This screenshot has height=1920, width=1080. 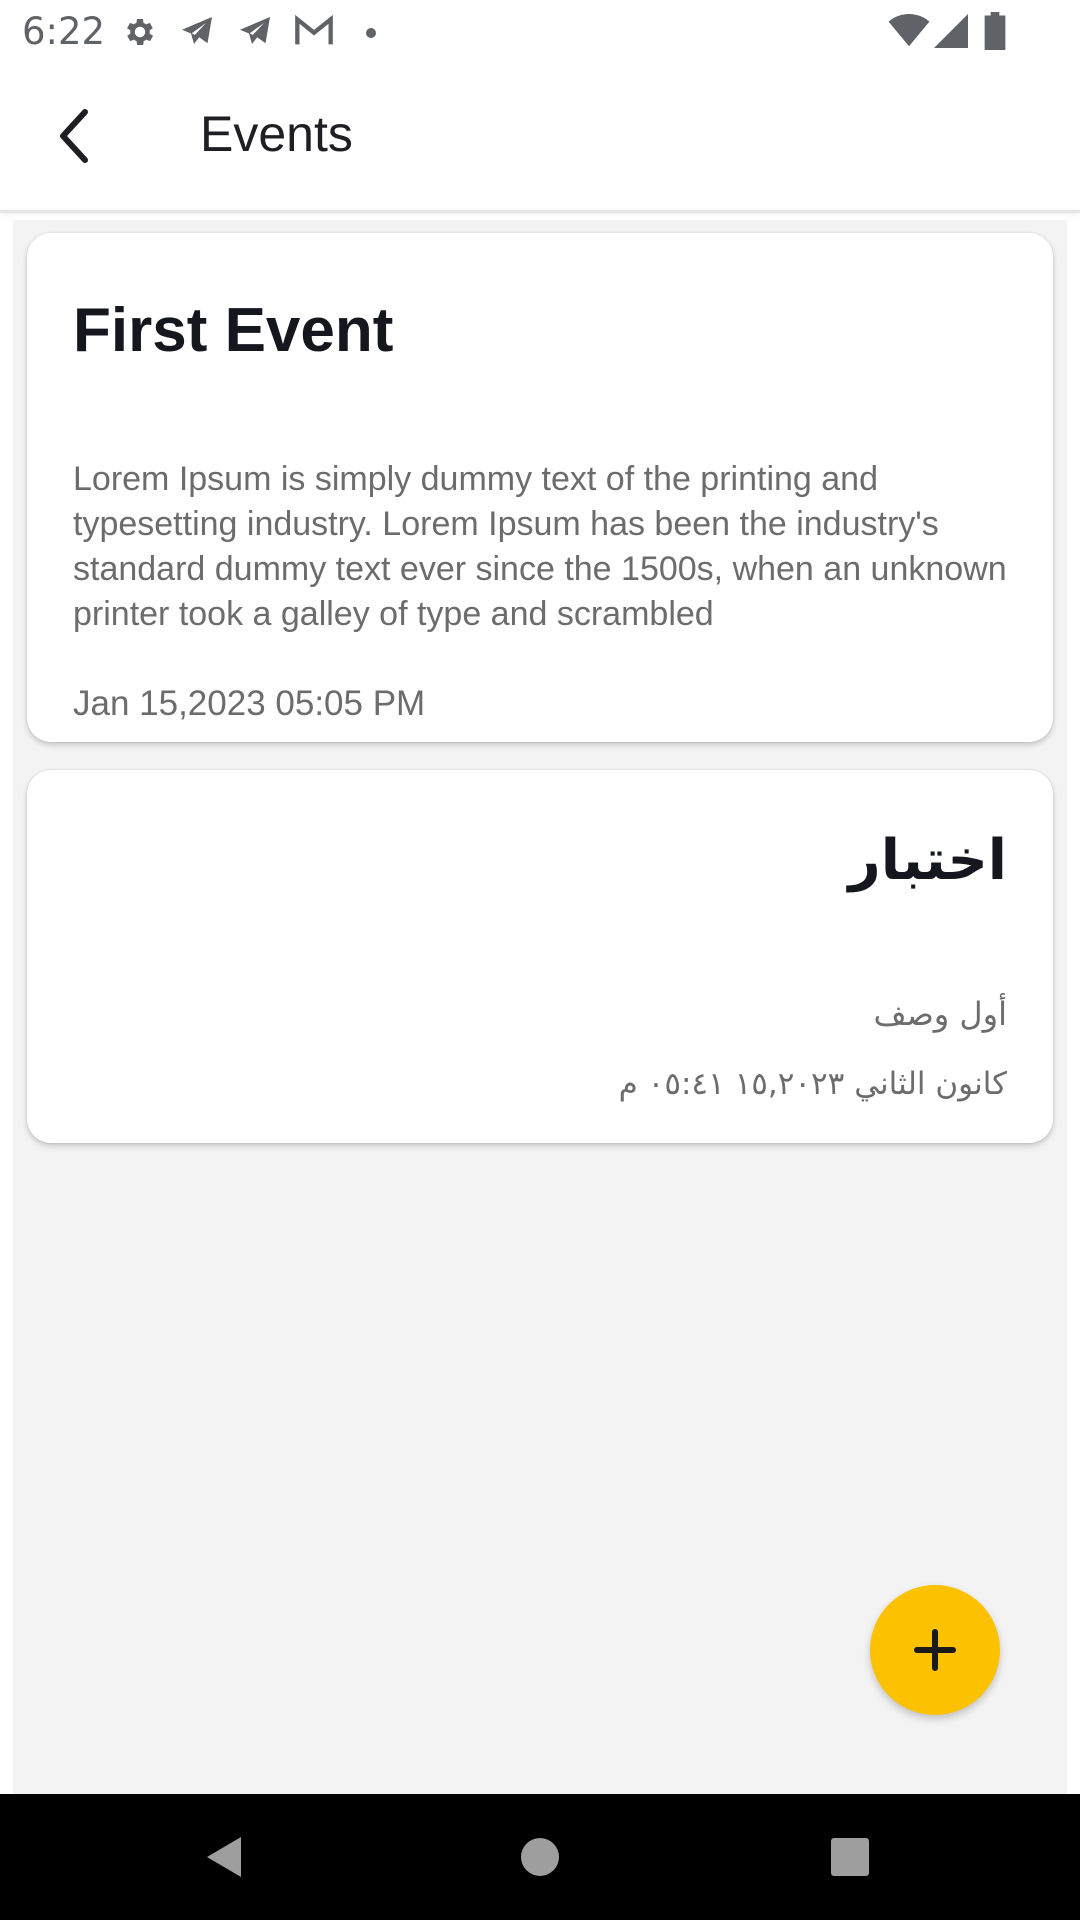 I want to click on settings-icon, so click(x=140, y=34).